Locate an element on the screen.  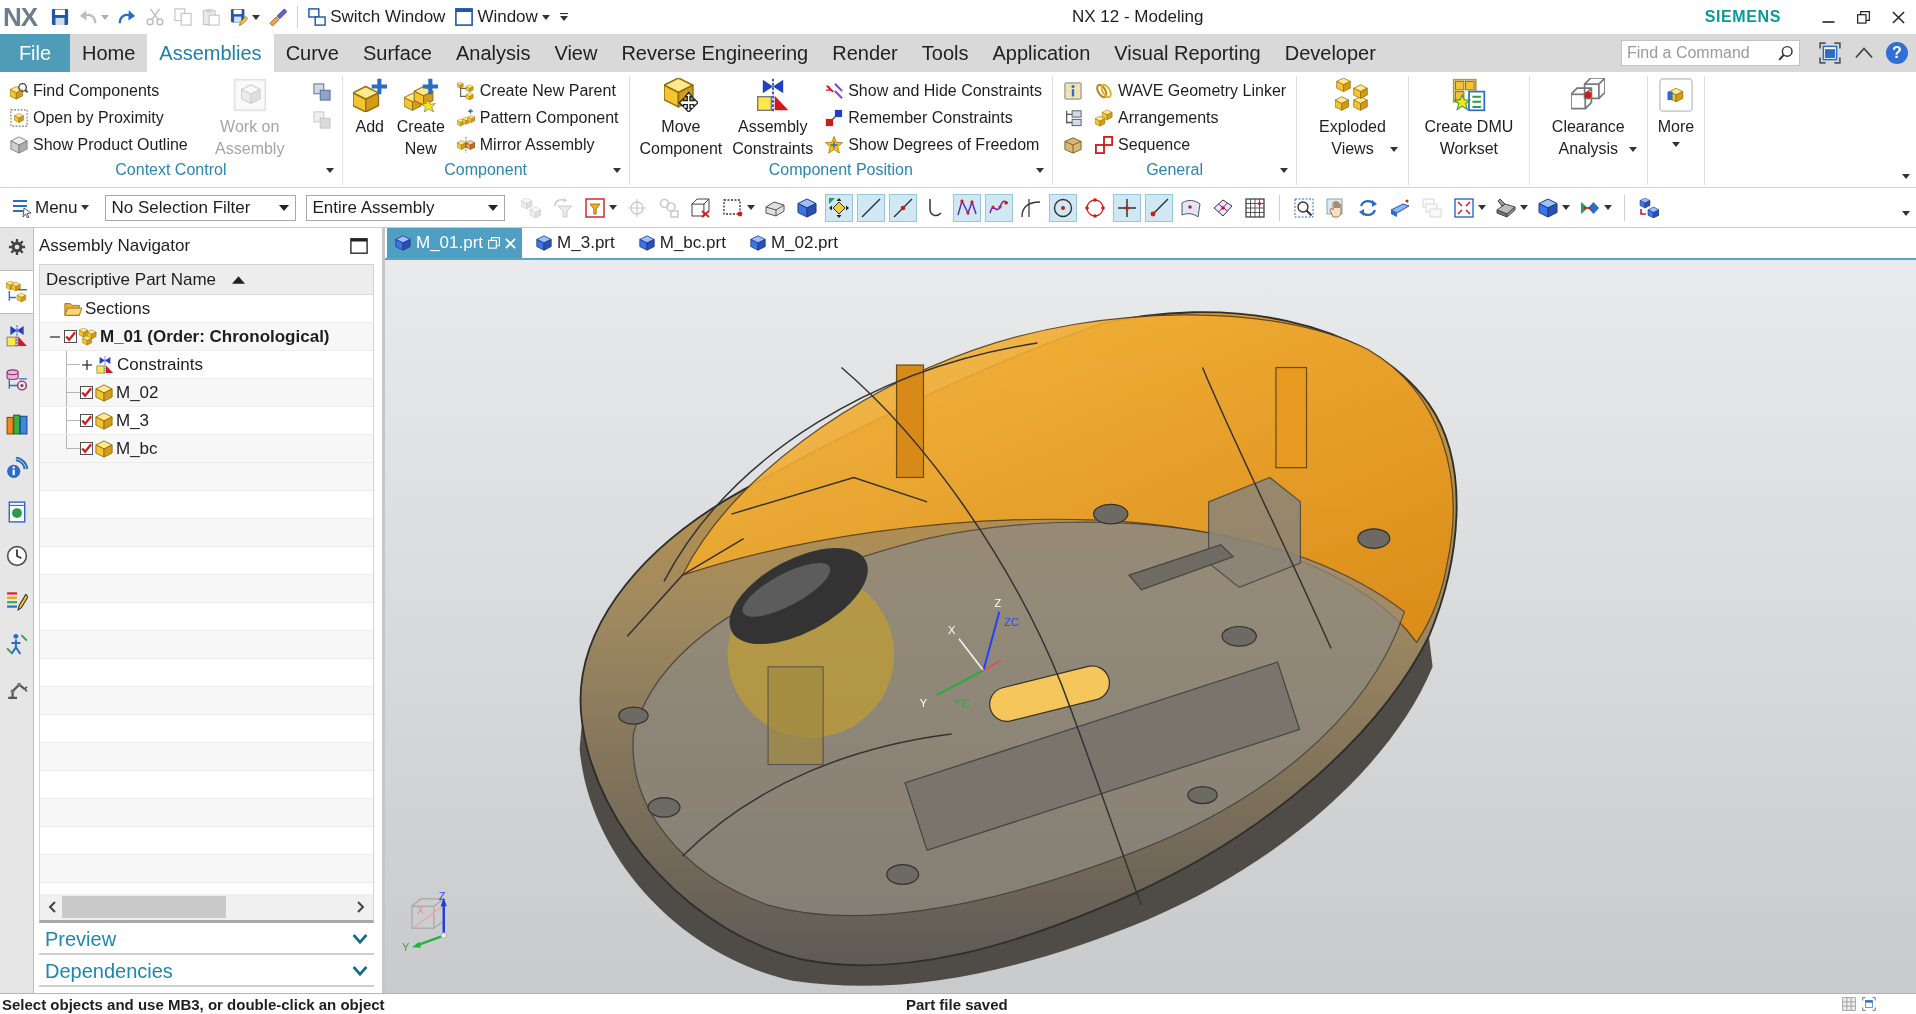
section-header: Preview is located at coordinates (206, 940).